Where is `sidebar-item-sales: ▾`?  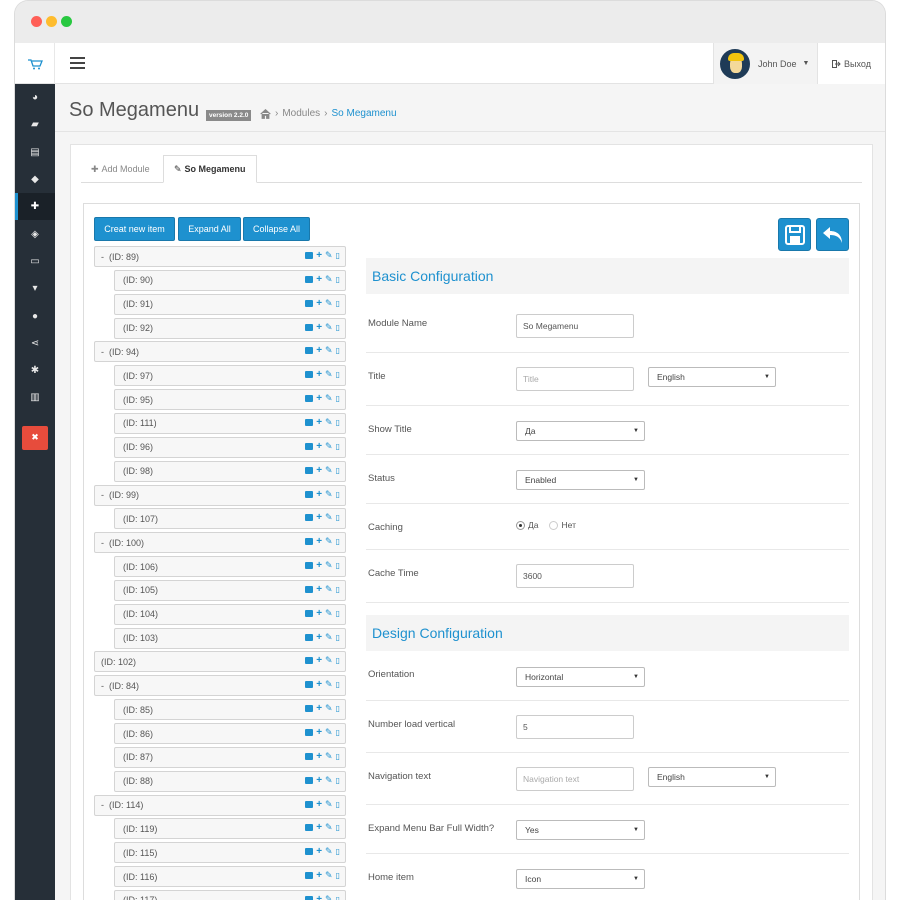
sidebar-item-sales: ▾ is located at coordinates (35, 288).